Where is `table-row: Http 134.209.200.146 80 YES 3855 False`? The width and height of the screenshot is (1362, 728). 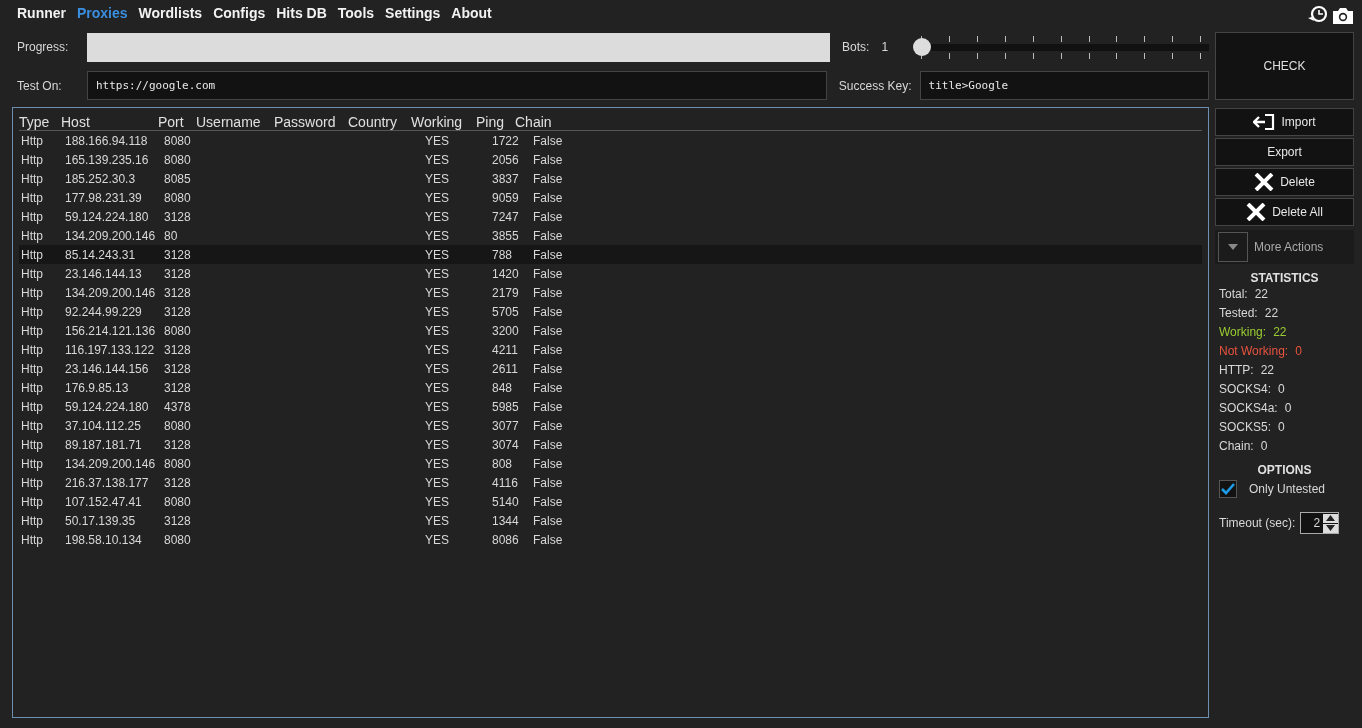
table-row: Http 134.209.200.146 80 YES 3855 False is located at coordinates (610, 235).